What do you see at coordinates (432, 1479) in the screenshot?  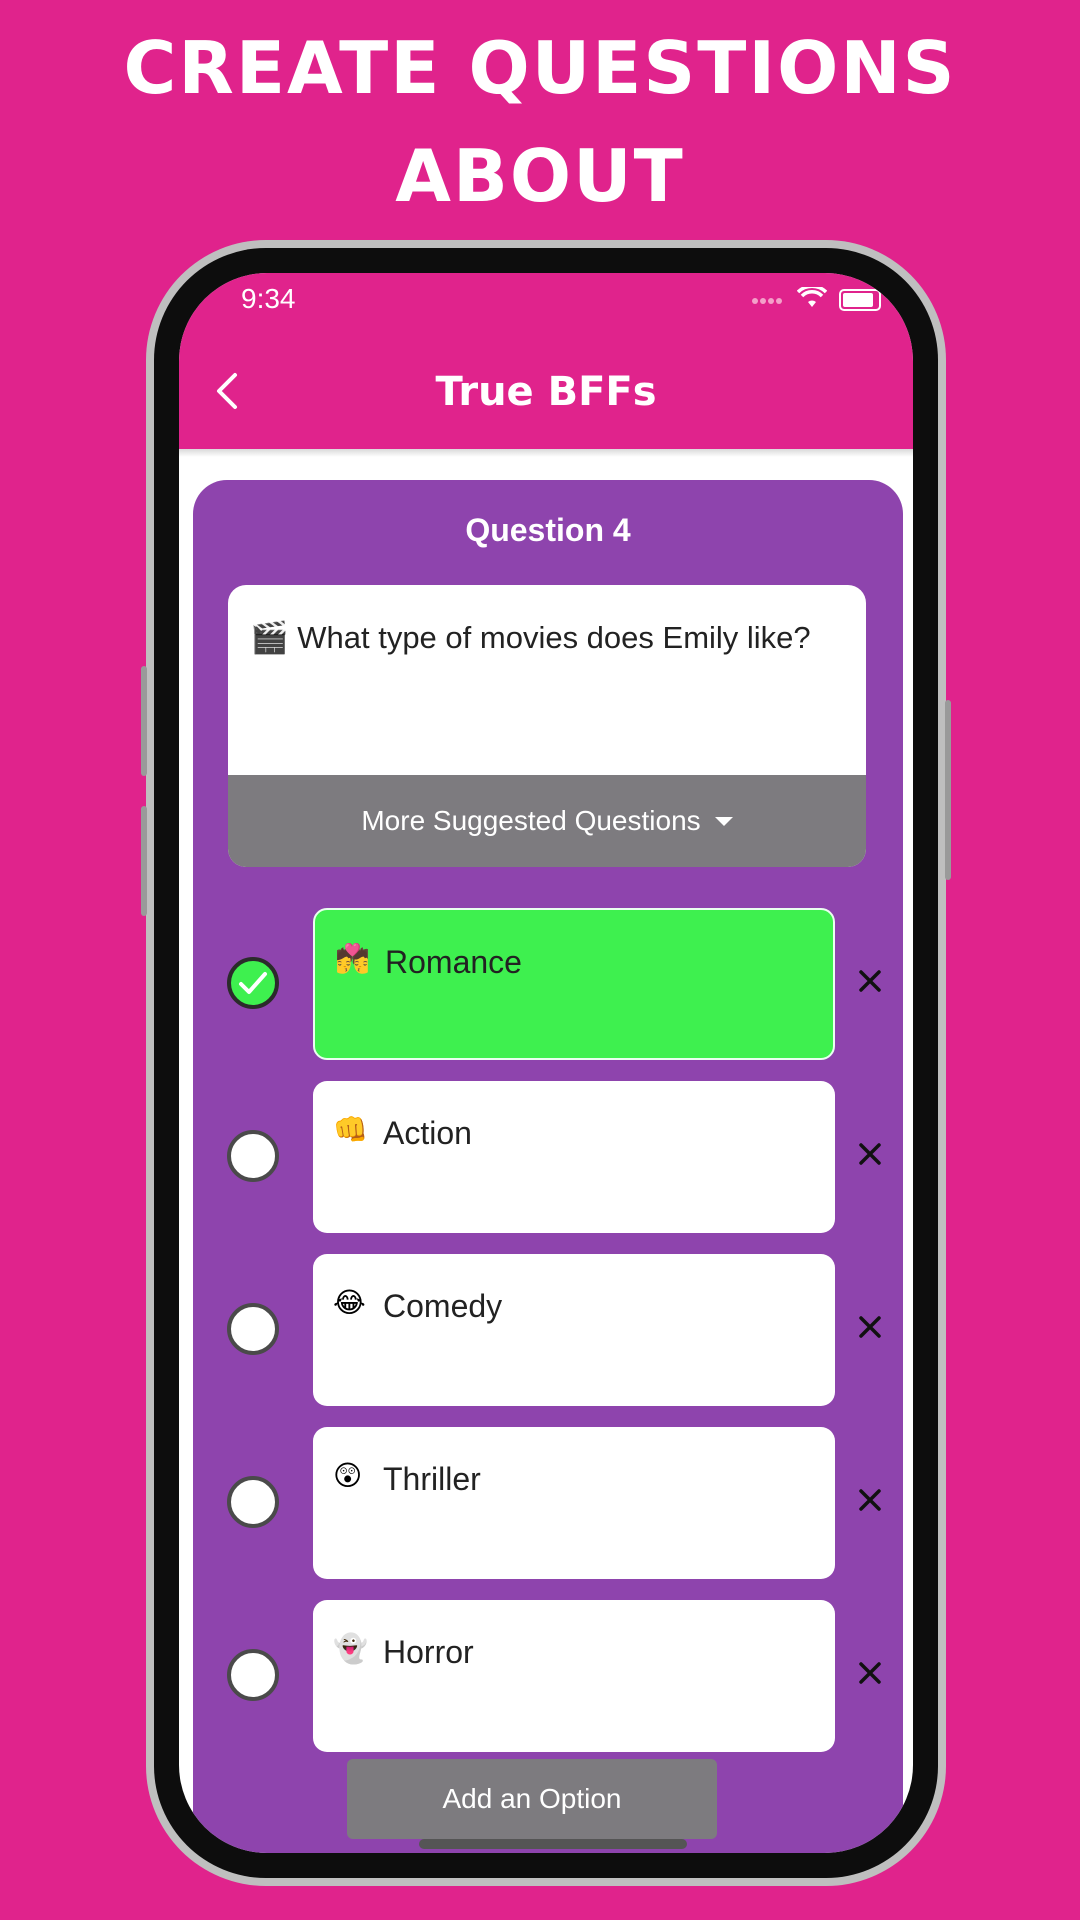 I see `option-label: Thriller` at bounding box center [432, 1479].